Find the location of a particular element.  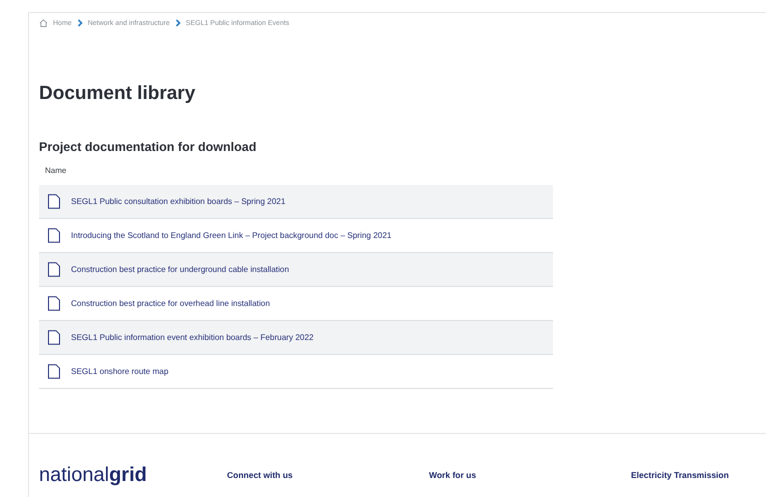

section-heading: Project documentation for download is located at coordinates (148, 147).